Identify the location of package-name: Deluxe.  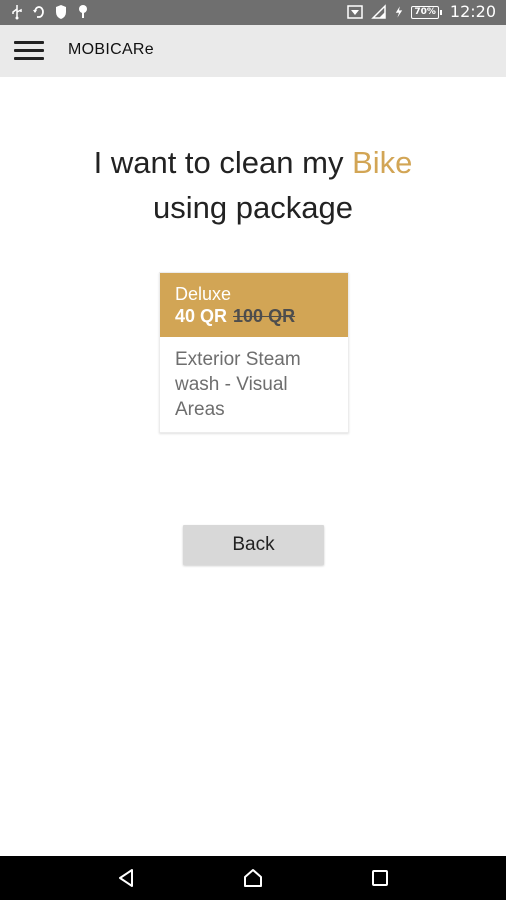
(203, 294).